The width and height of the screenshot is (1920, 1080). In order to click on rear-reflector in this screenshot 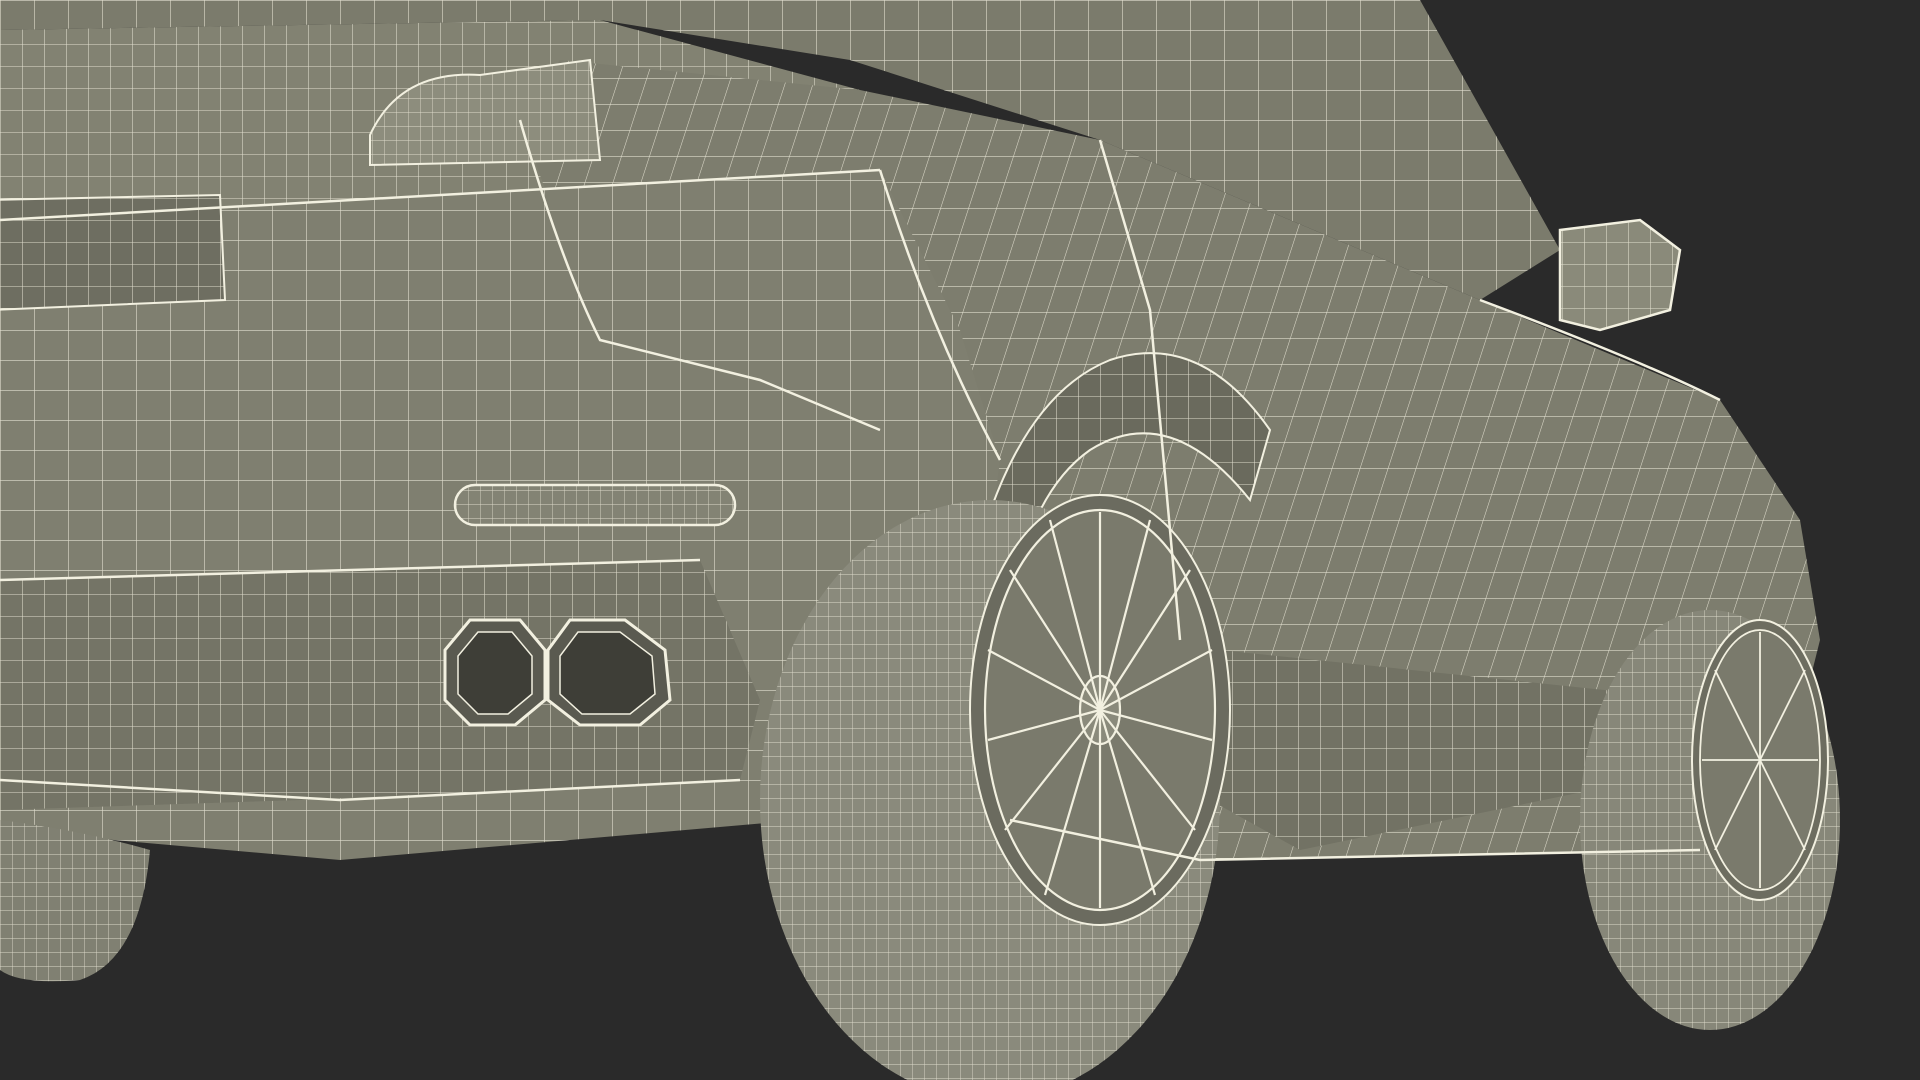, I will do `click(595, 505)`.